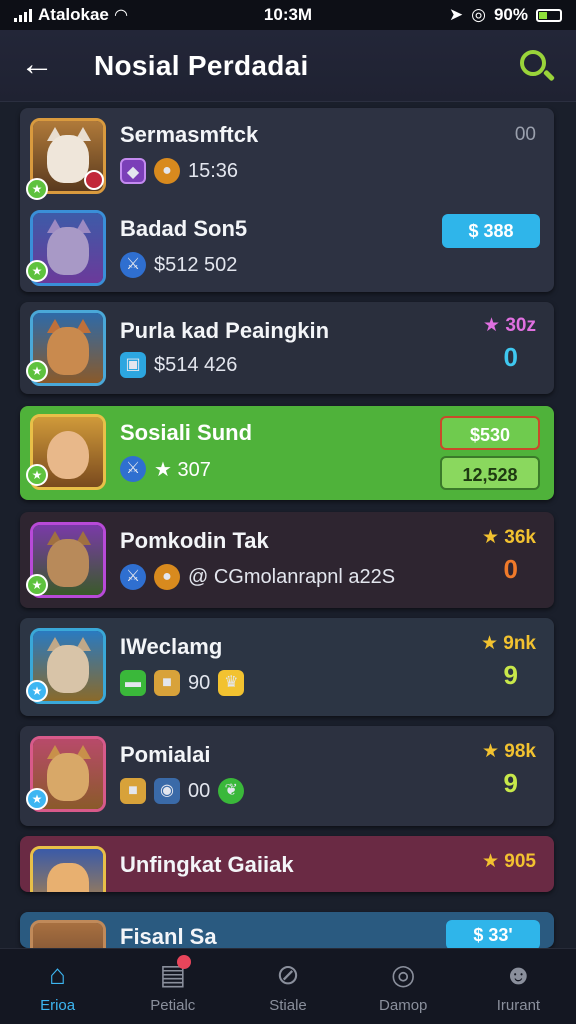  What do you see at coordinates (73, 14) in the screenshot?
I see `carrier-label: Atalokae` at bounding box center [73, 14].